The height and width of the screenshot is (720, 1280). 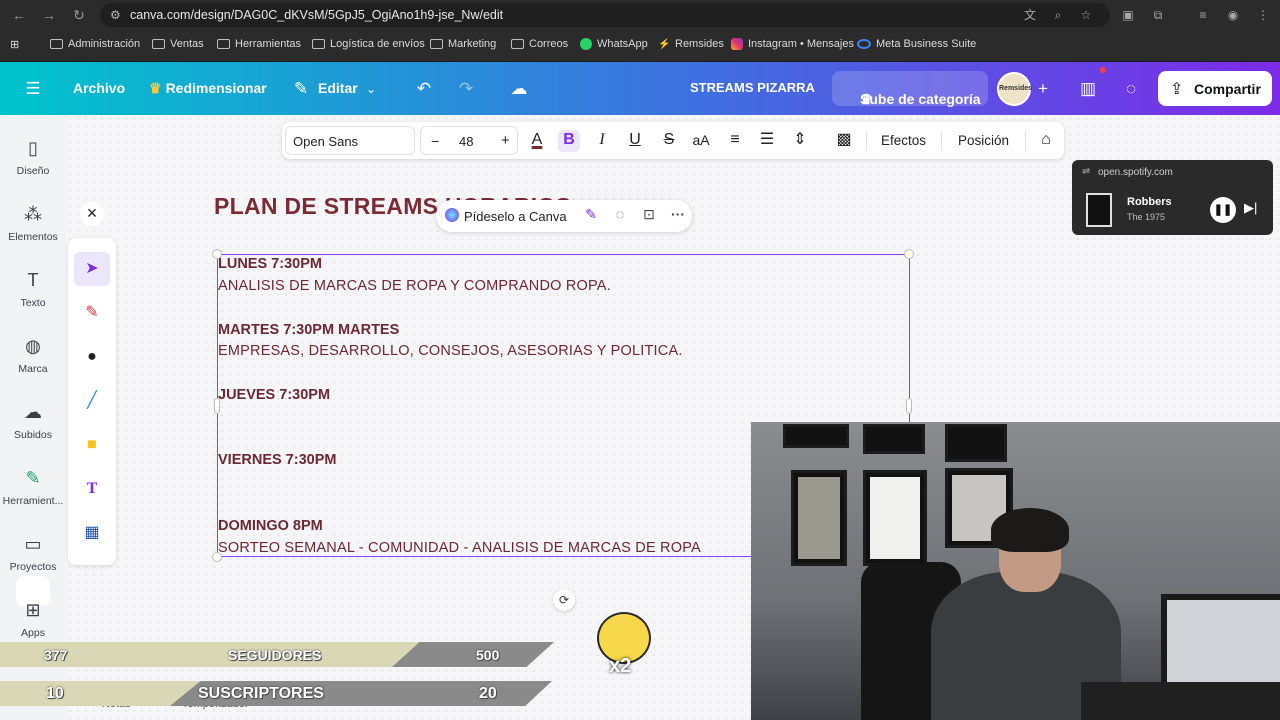 What do you see at coordinates (678, 214) in the screenshot?
I see `more-options-icon: ···` at bounding box center [678, 214].